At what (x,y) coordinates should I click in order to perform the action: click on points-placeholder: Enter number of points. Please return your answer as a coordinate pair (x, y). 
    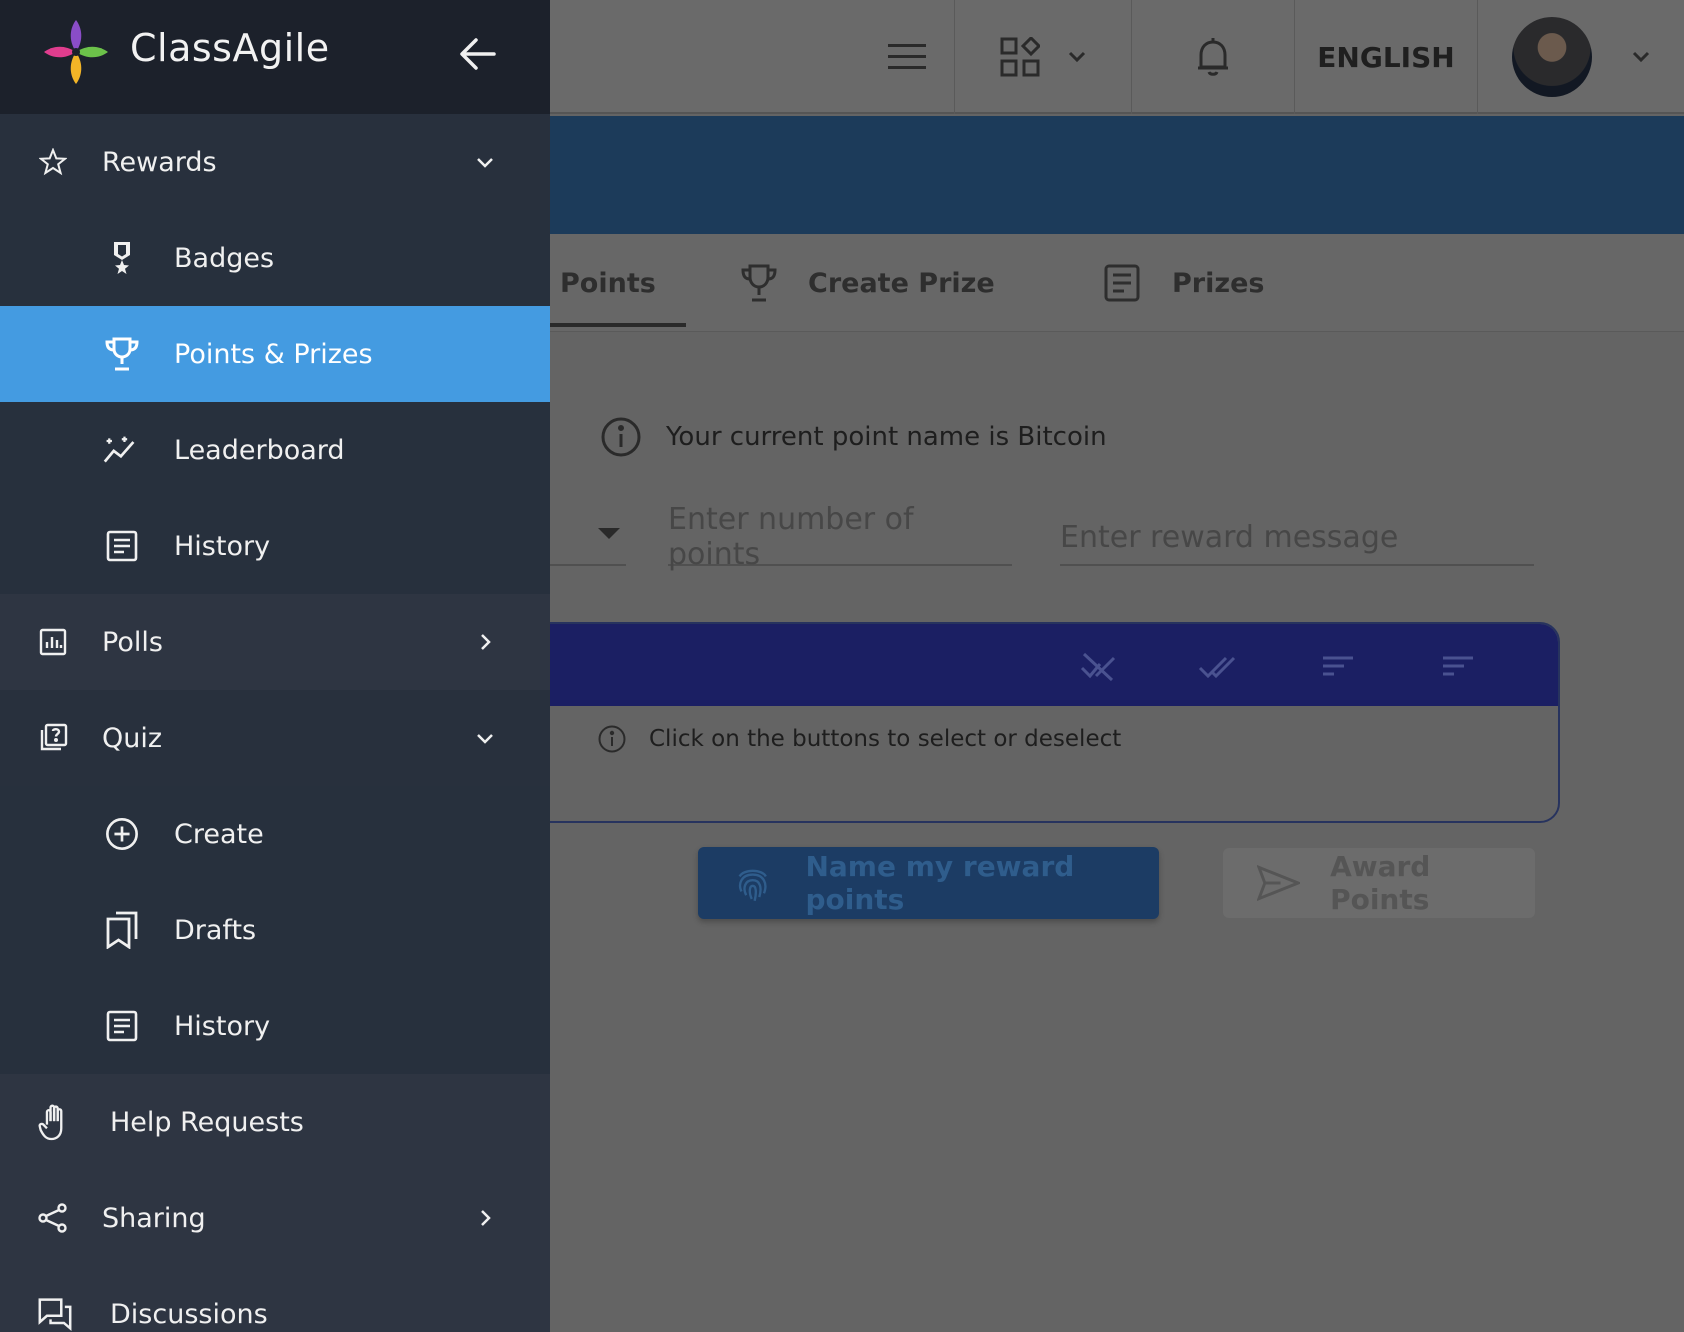
    Looking at the image, I should click on (791, 537).